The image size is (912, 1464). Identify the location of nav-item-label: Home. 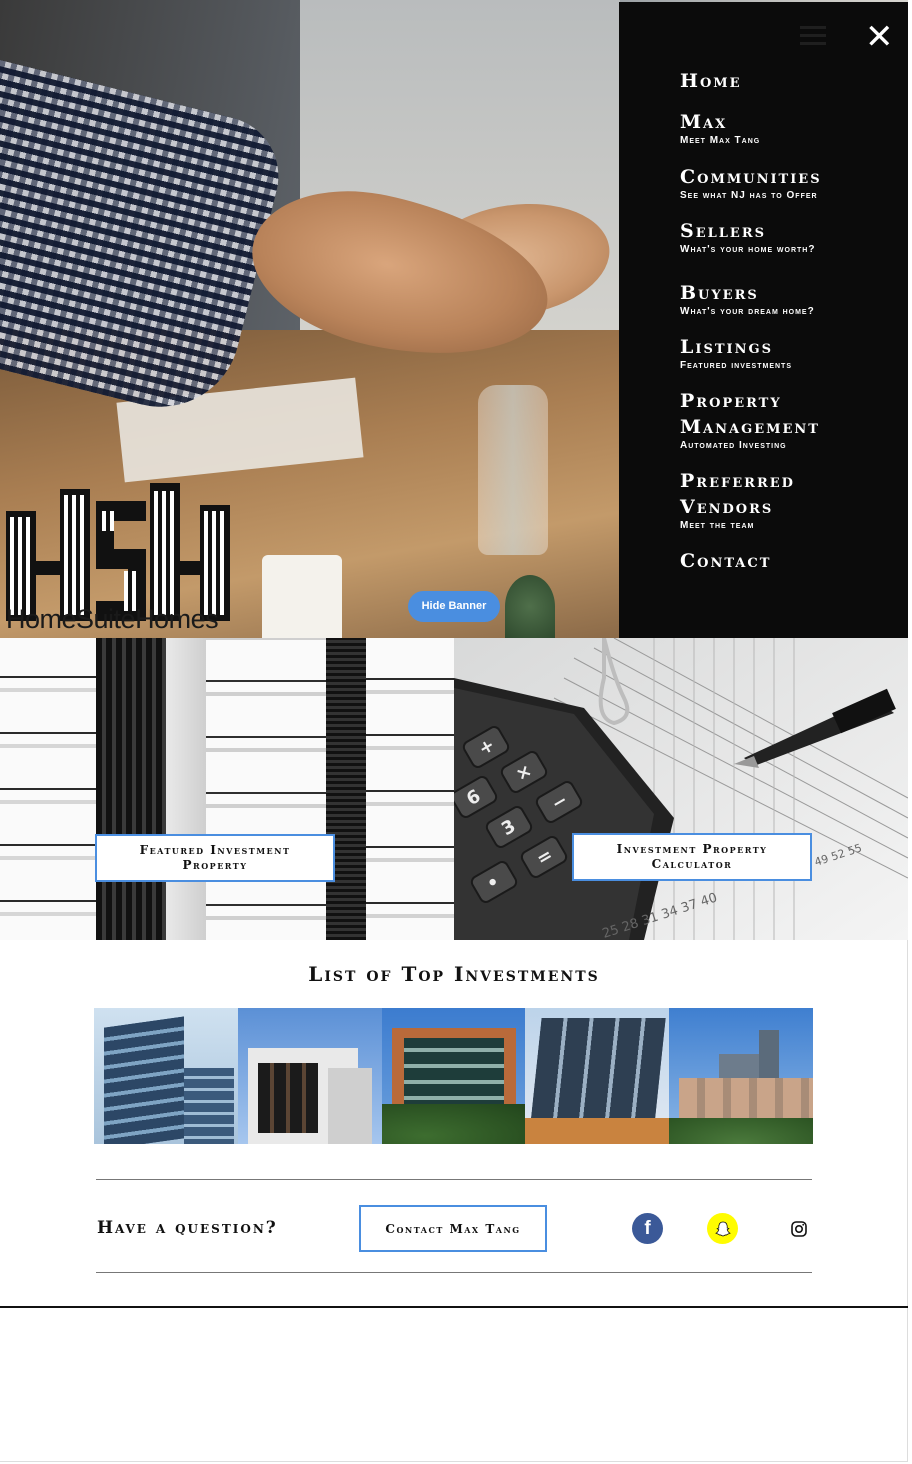
(711, 81).